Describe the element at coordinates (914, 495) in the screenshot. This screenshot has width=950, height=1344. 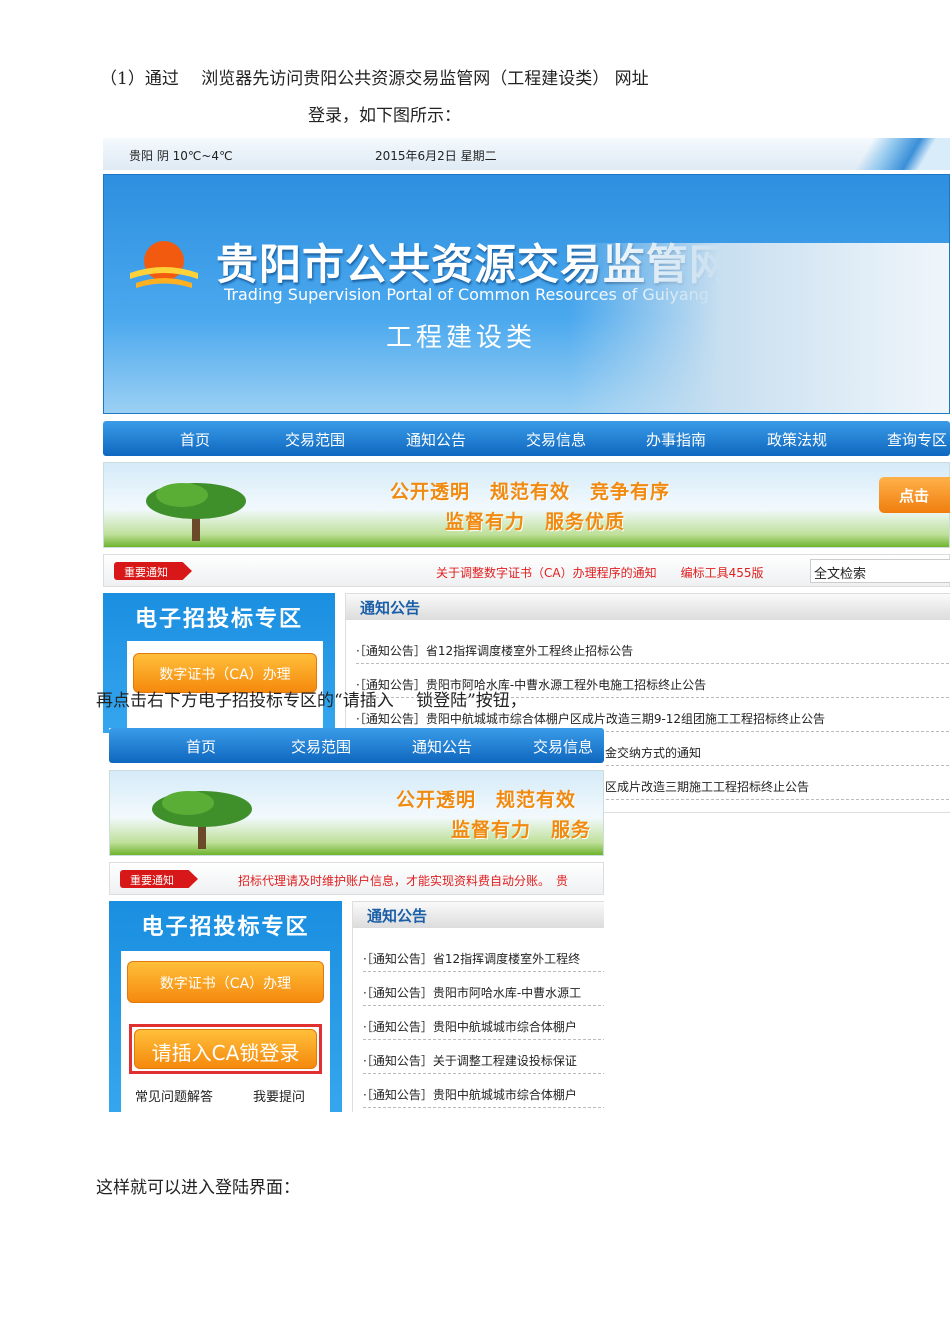
I see `click-button: 点击` at that location.